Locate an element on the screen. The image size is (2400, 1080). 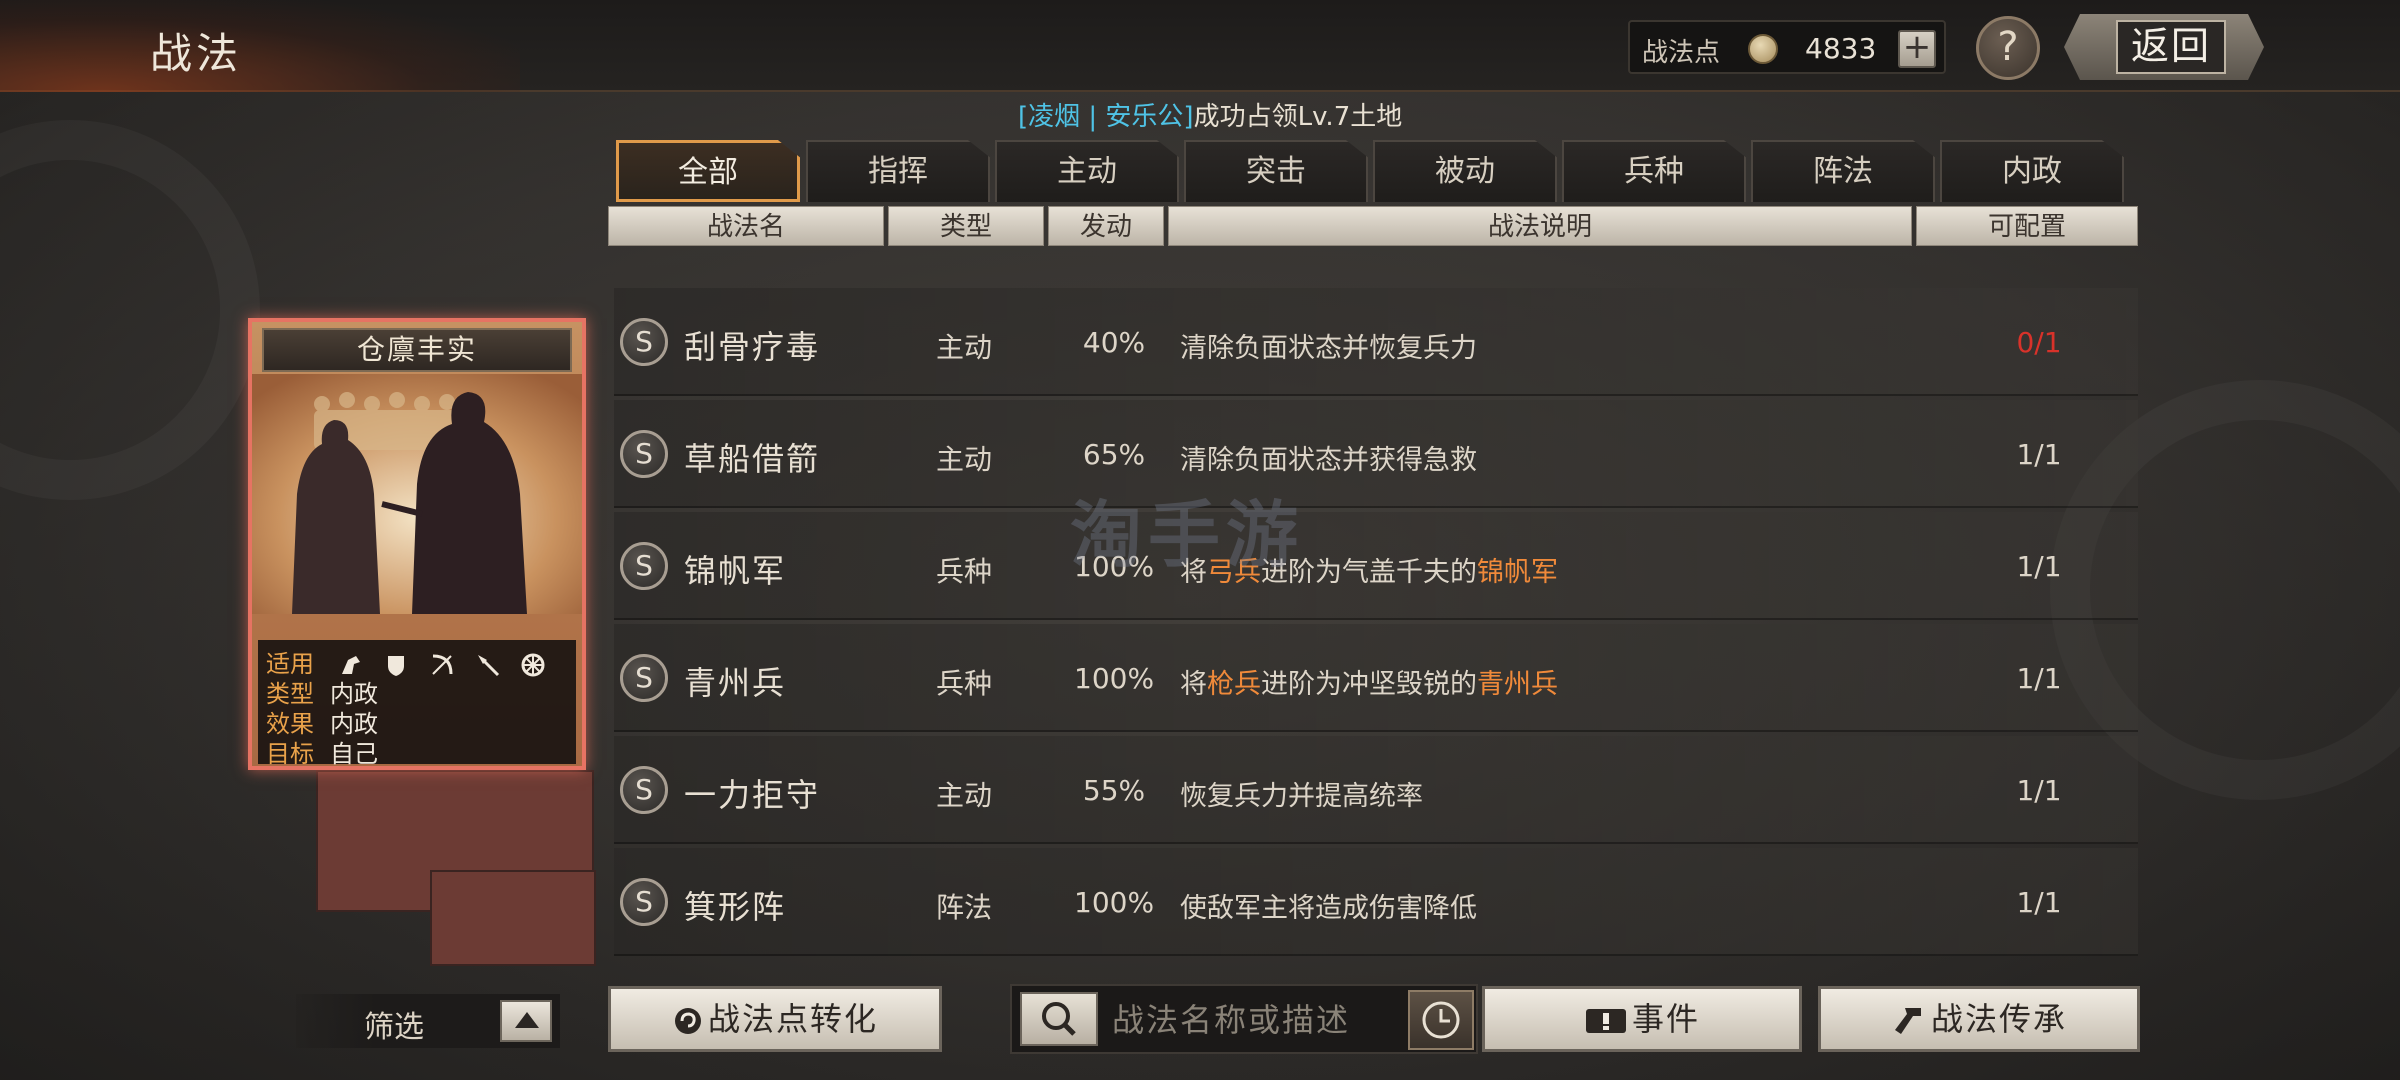
tactic-rate: 55% is located at coordinates (1114, 790).